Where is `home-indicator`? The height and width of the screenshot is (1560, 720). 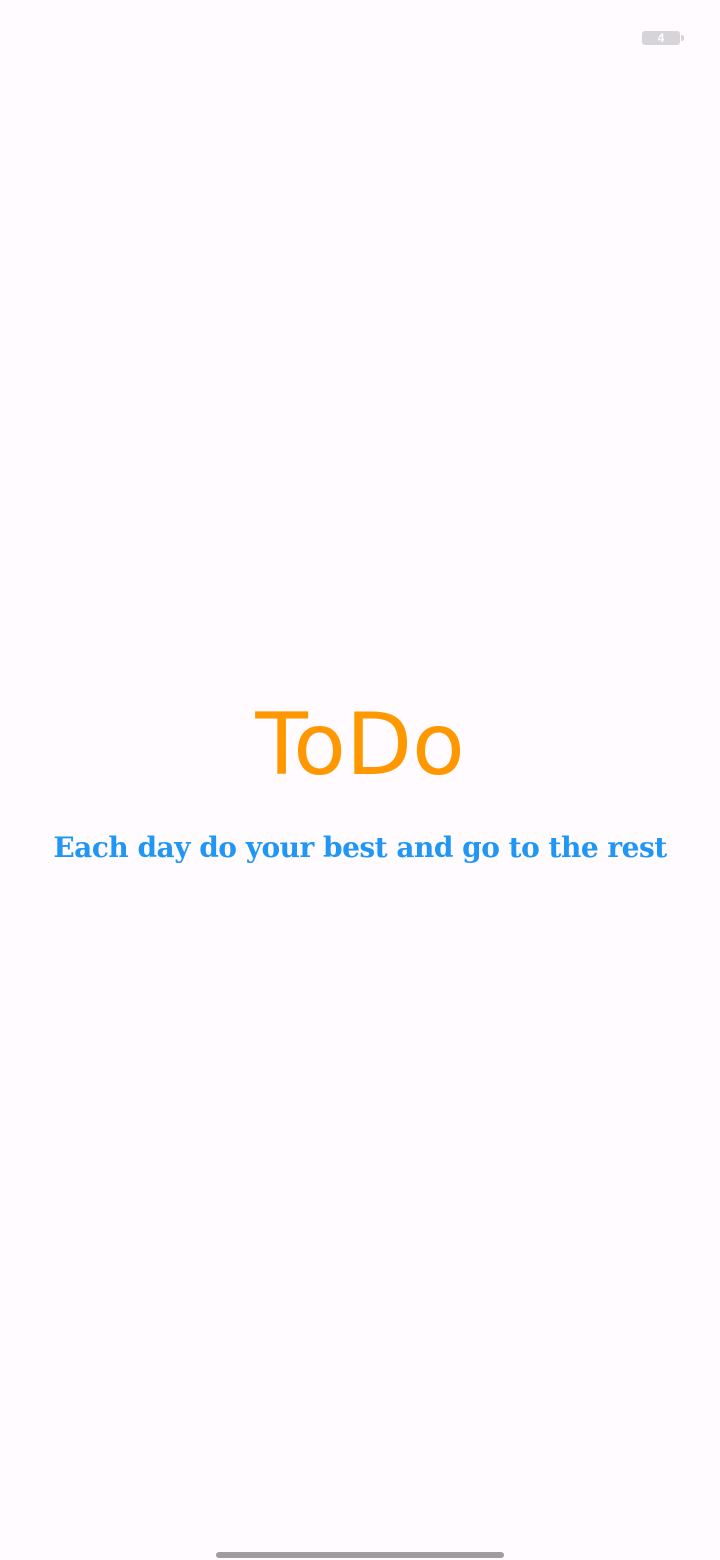
home-indicator is located at coordinates (360, 1555).